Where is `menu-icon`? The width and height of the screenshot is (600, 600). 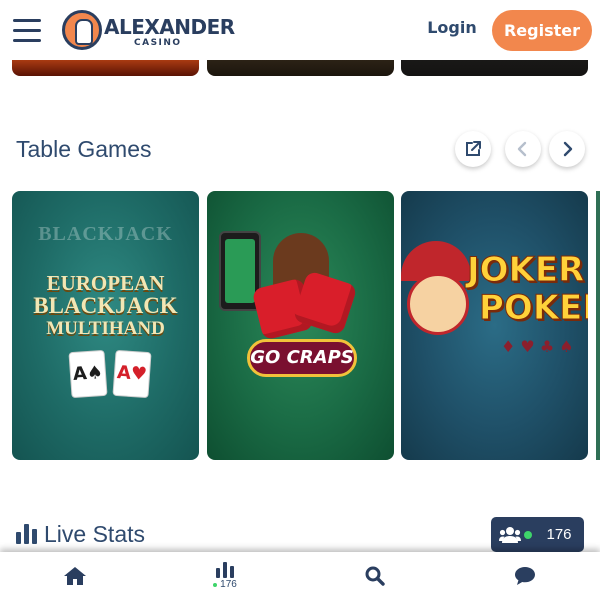
menu-icon is located at coordinates (27, 30).